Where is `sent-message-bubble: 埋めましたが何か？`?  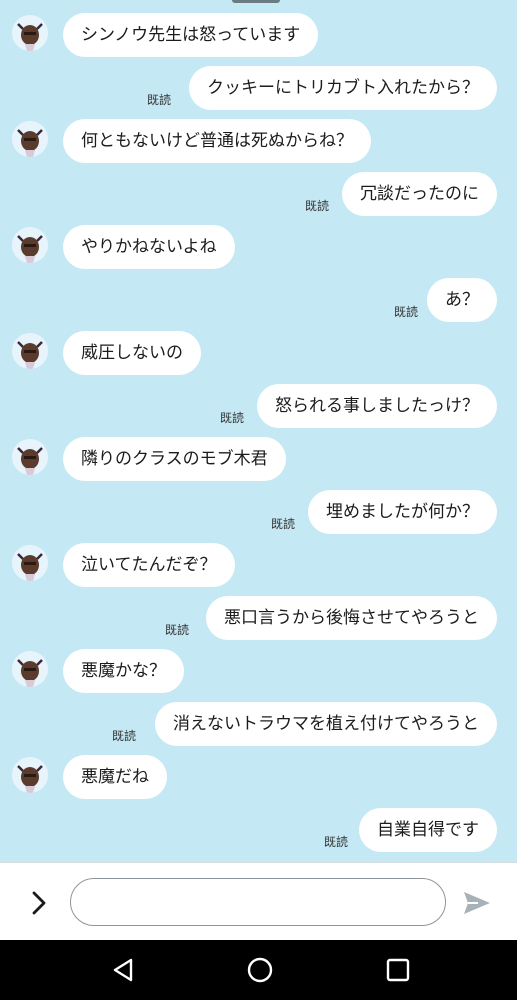
sent-message-bubble: 埋めましたが何か？ is located at coordinates (402, 512).